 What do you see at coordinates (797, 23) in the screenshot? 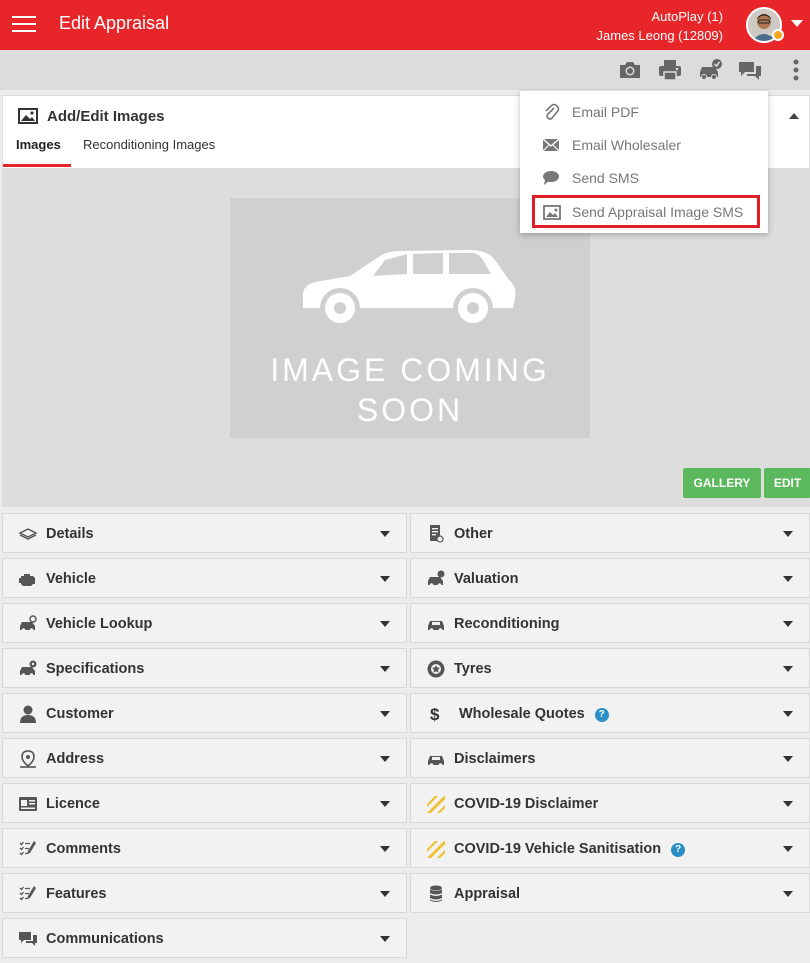
I see `user-menu-caret-icon` at bounding box center [797, 23].